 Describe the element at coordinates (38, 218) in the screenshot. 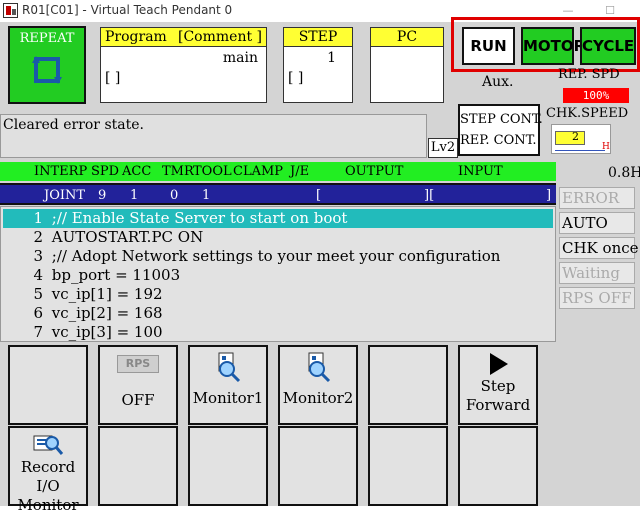

I see `line-number: 1` at that location.